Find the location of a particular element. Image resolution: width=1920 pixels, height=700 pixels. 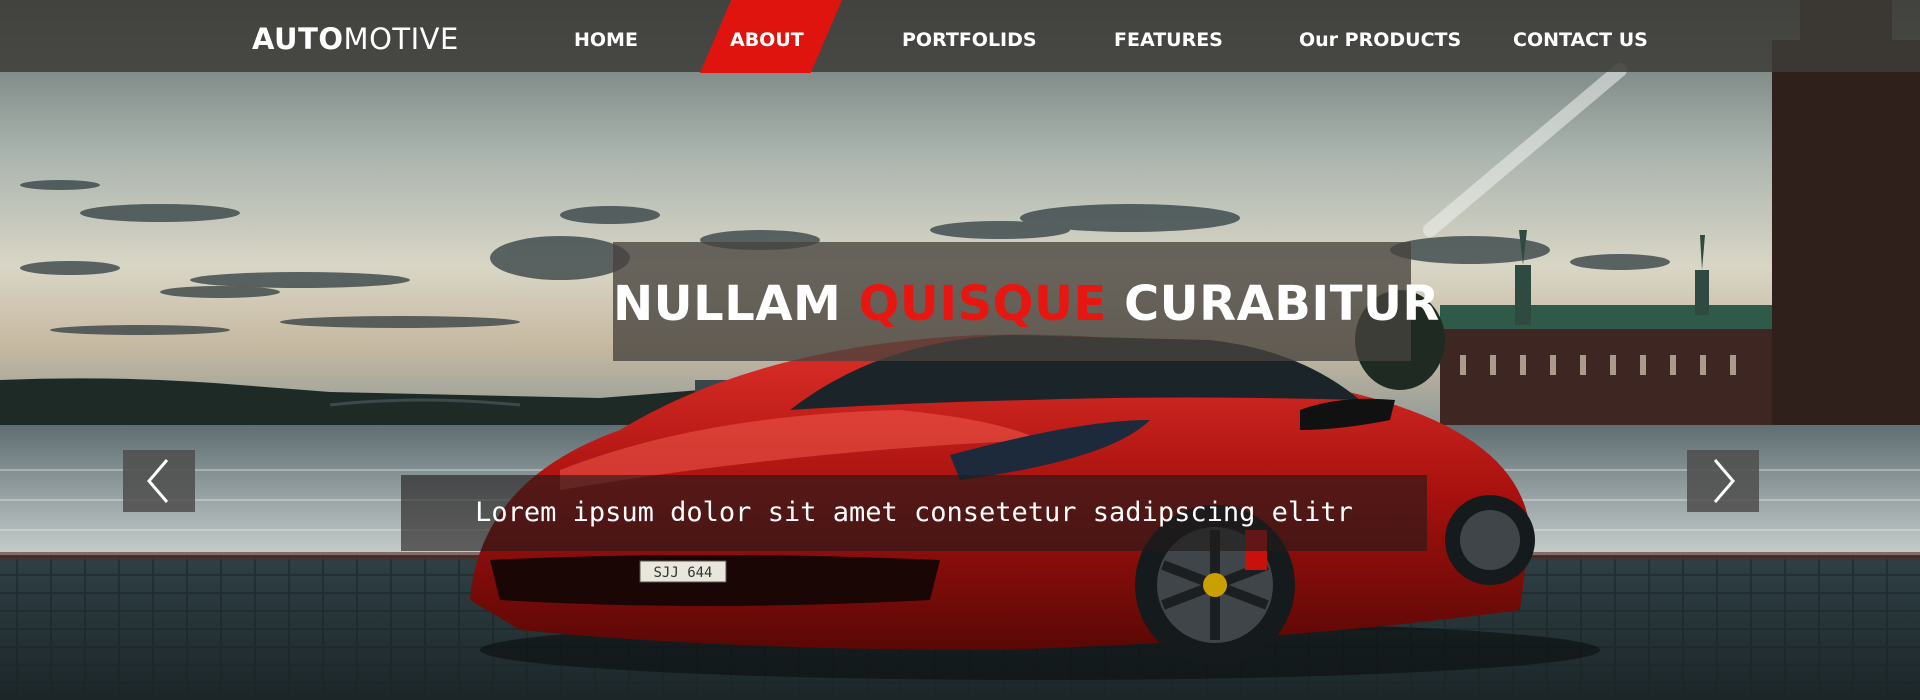

nav-item-features: FEATURES is located at coordinates (1168, 36).